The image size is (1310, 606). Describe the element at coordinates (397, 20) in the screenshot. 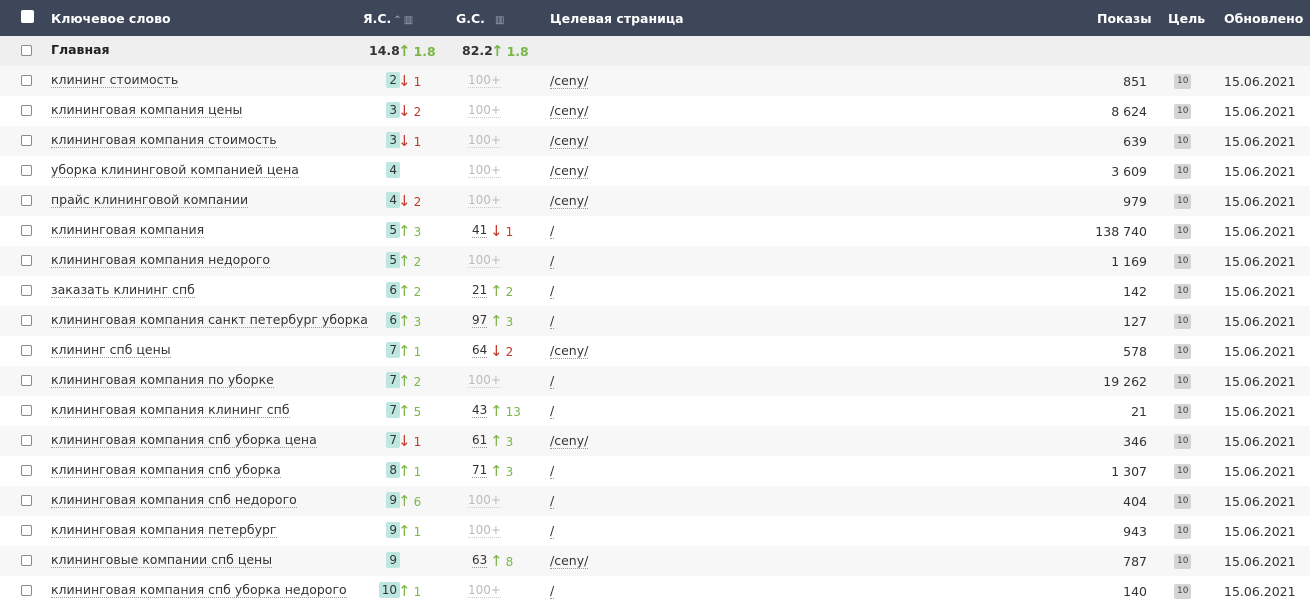

I see `sort-icon: ⌃` at that location.